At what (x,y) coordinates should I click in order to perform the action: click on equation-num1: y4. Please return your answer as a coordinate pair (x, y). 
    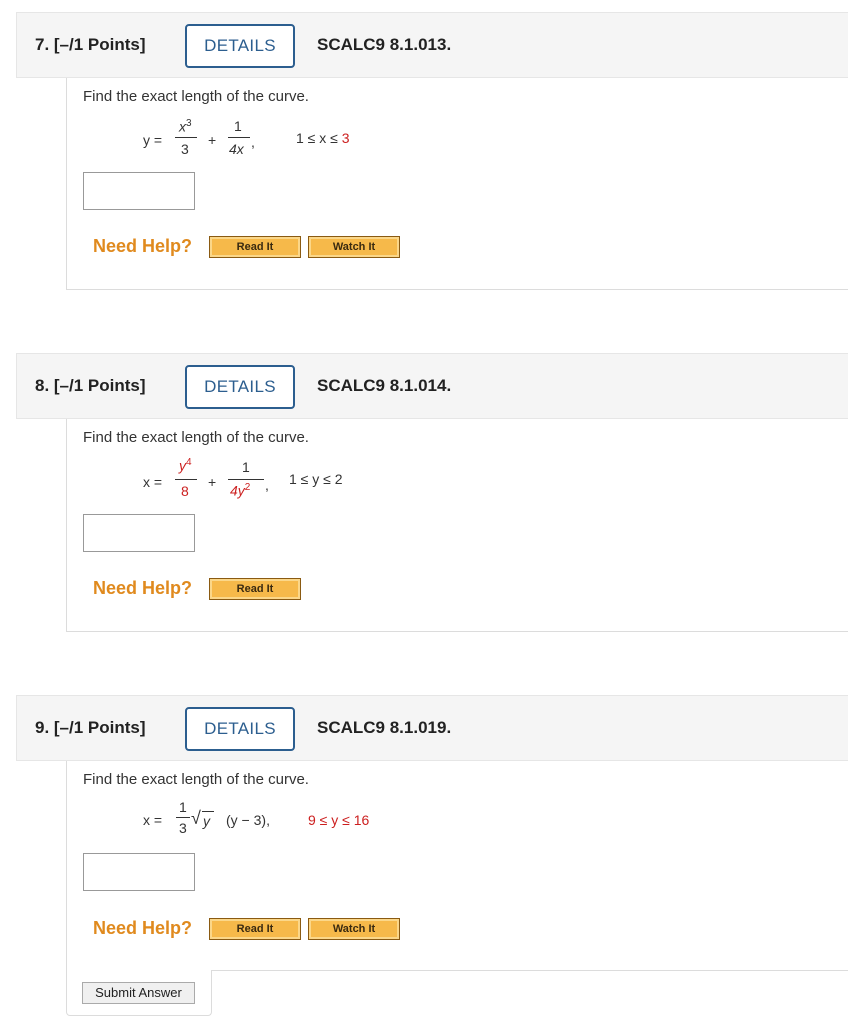
    Looking at the image, I should click on (185, 465).